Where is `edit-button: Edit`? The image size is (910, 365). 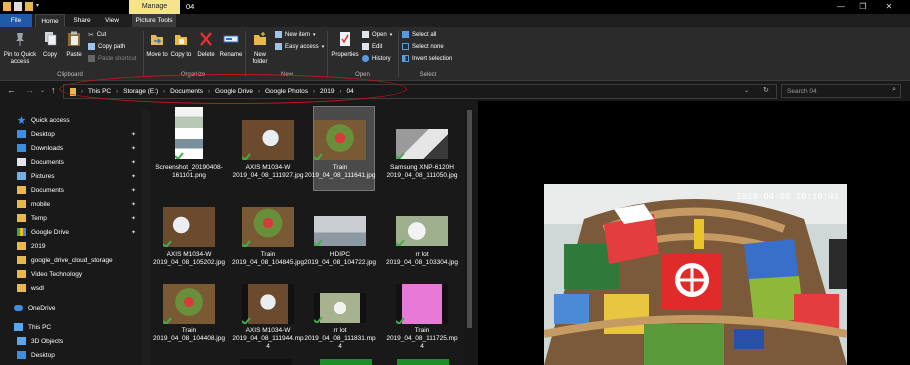
edit-button: Edit is located at coordinates (372, 46).